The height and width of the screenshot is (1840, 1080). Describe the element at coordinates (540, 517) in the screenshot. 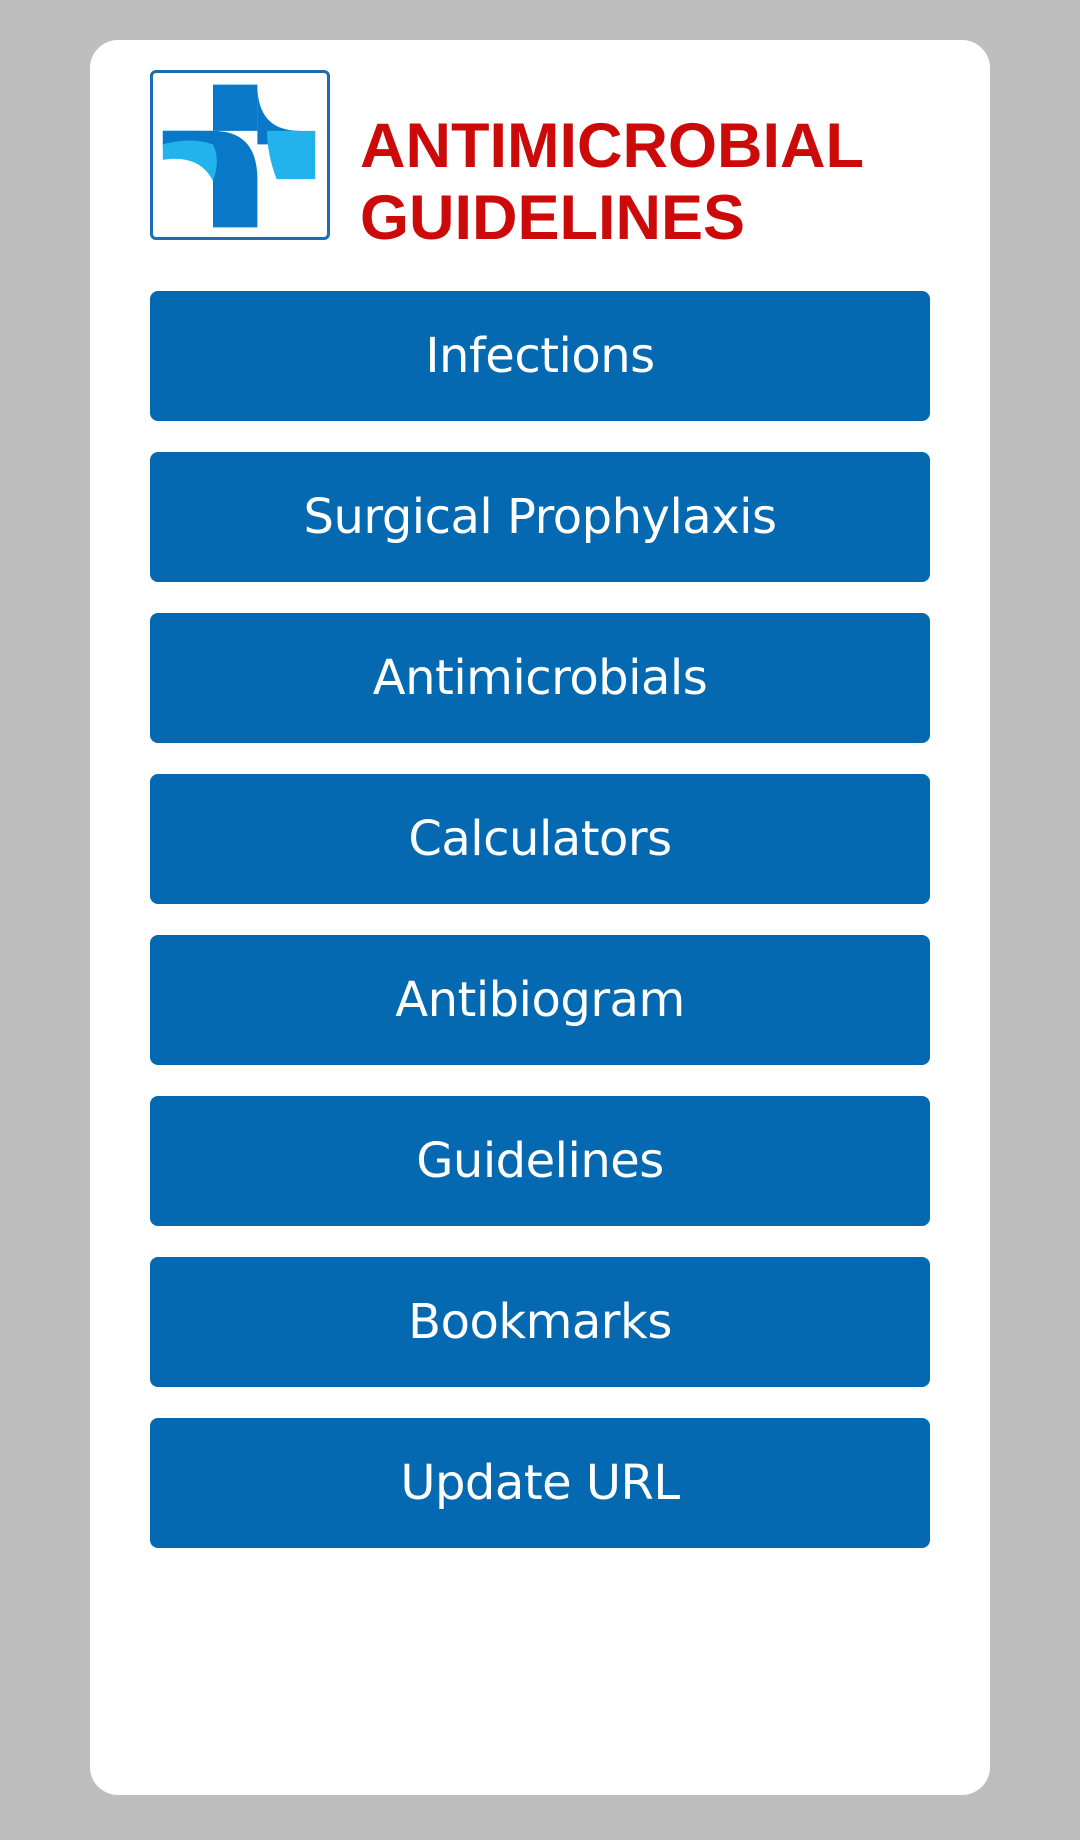

I see `surgical-prophylaxis-button: Surgical Prophylaxis` at that location.